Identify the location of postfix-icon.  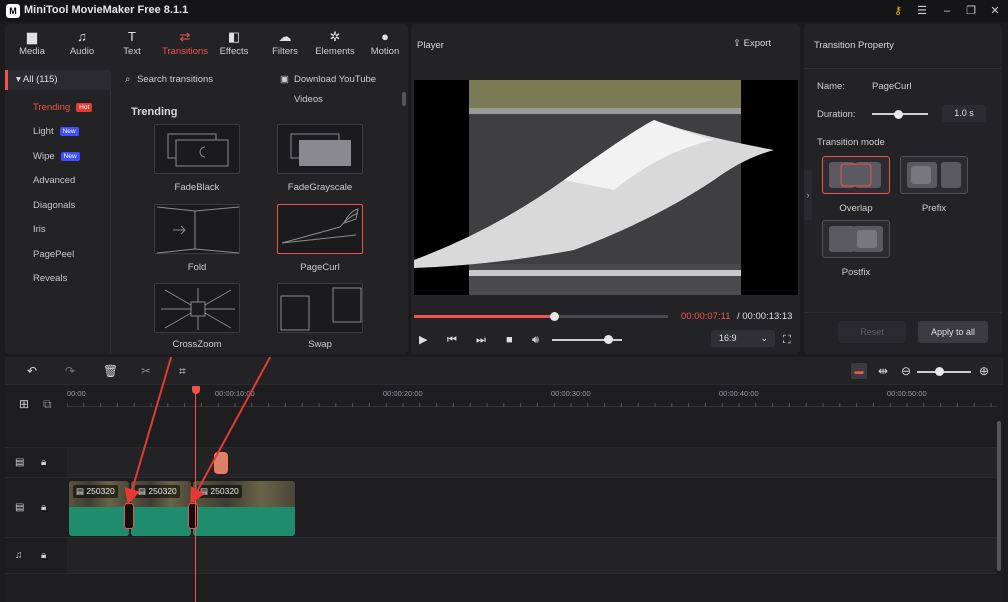
(856, 239).